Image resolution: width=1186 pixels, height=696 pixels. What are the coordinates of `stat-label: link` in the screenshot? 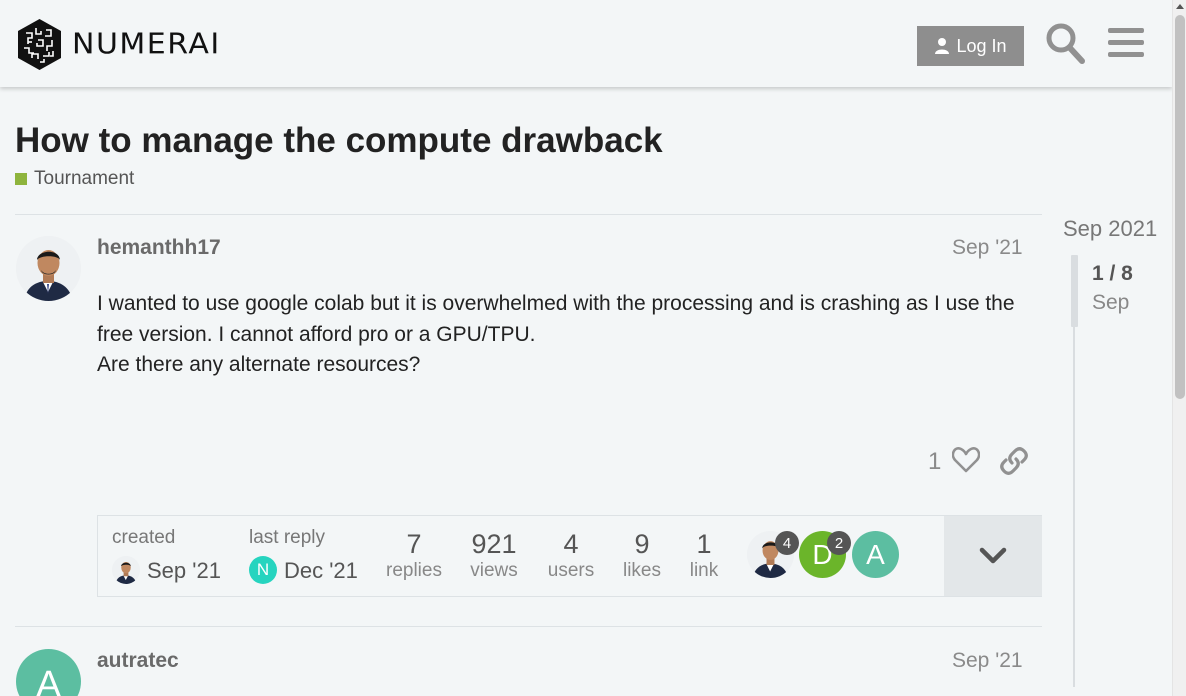 It's located at (704, 570).